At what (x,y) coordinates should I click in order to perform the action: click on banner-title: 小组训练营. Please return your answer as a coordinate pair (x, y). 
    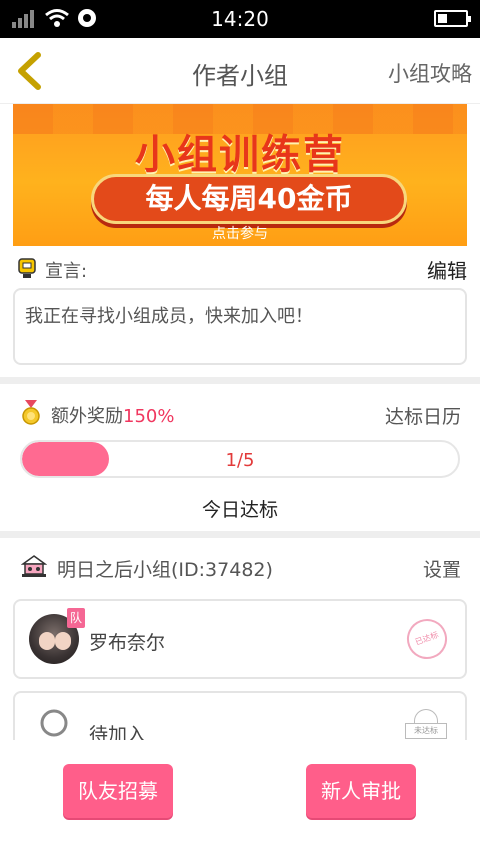
    Looking at the image, I should click on (240, 155).